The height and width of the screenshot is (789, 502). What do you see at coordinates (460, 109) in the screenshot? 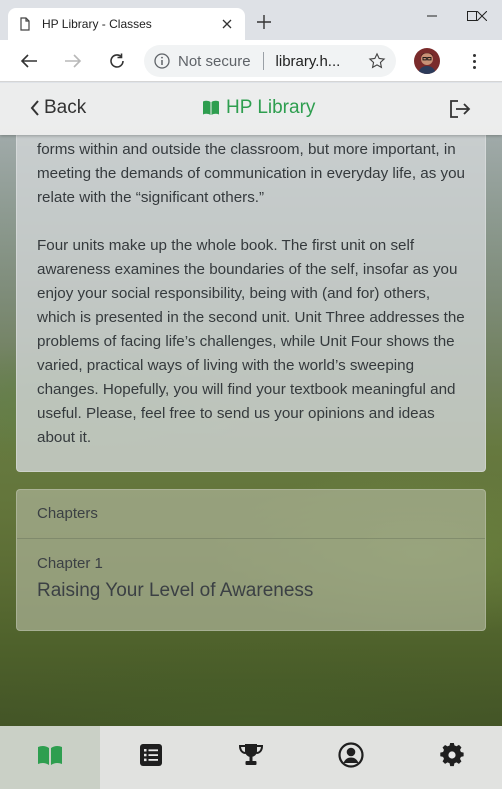
I see `logout-icon` at bounding box center [460, 109].